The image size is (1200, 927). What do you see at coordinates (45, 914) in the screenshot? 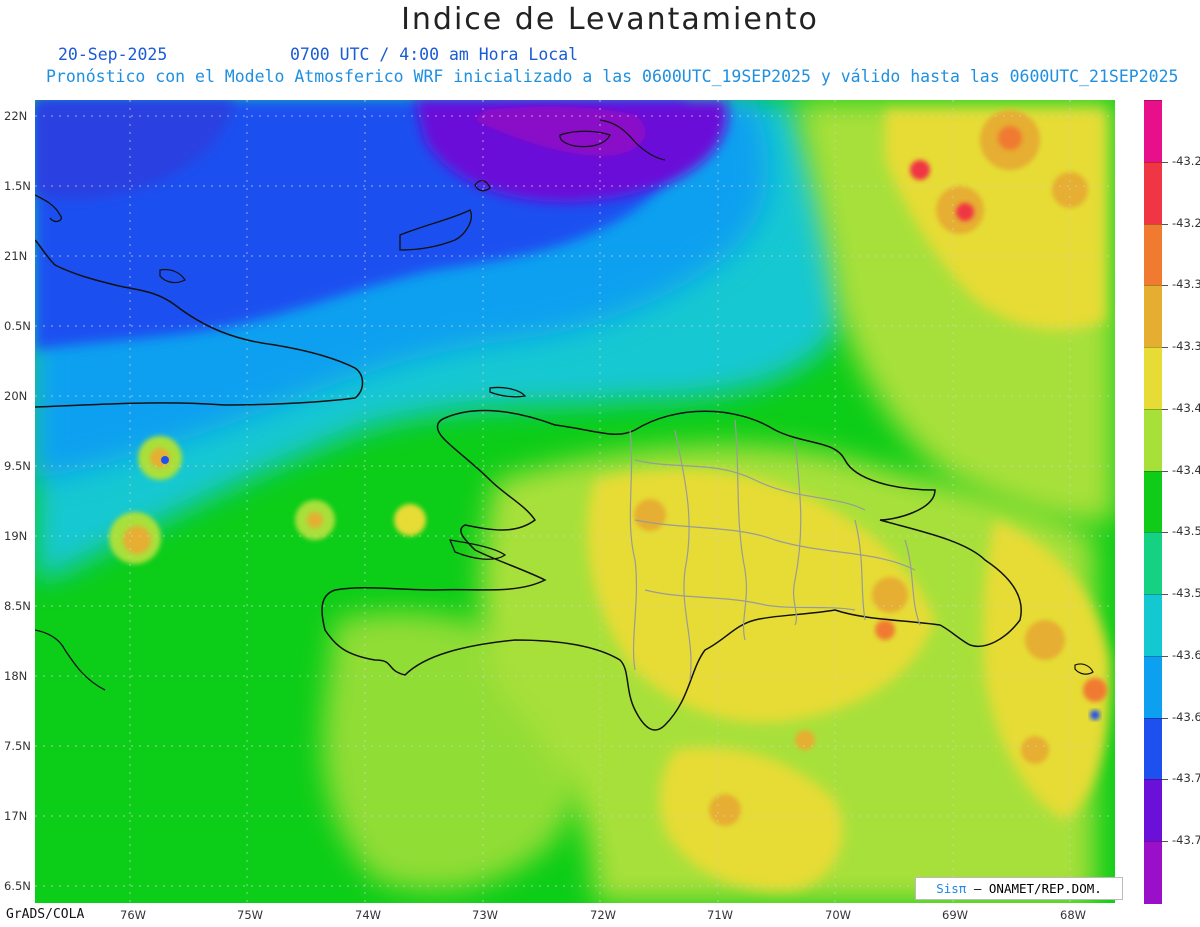
I see `grads-label: GrADS/COLA` at bounding box center [45, 914].